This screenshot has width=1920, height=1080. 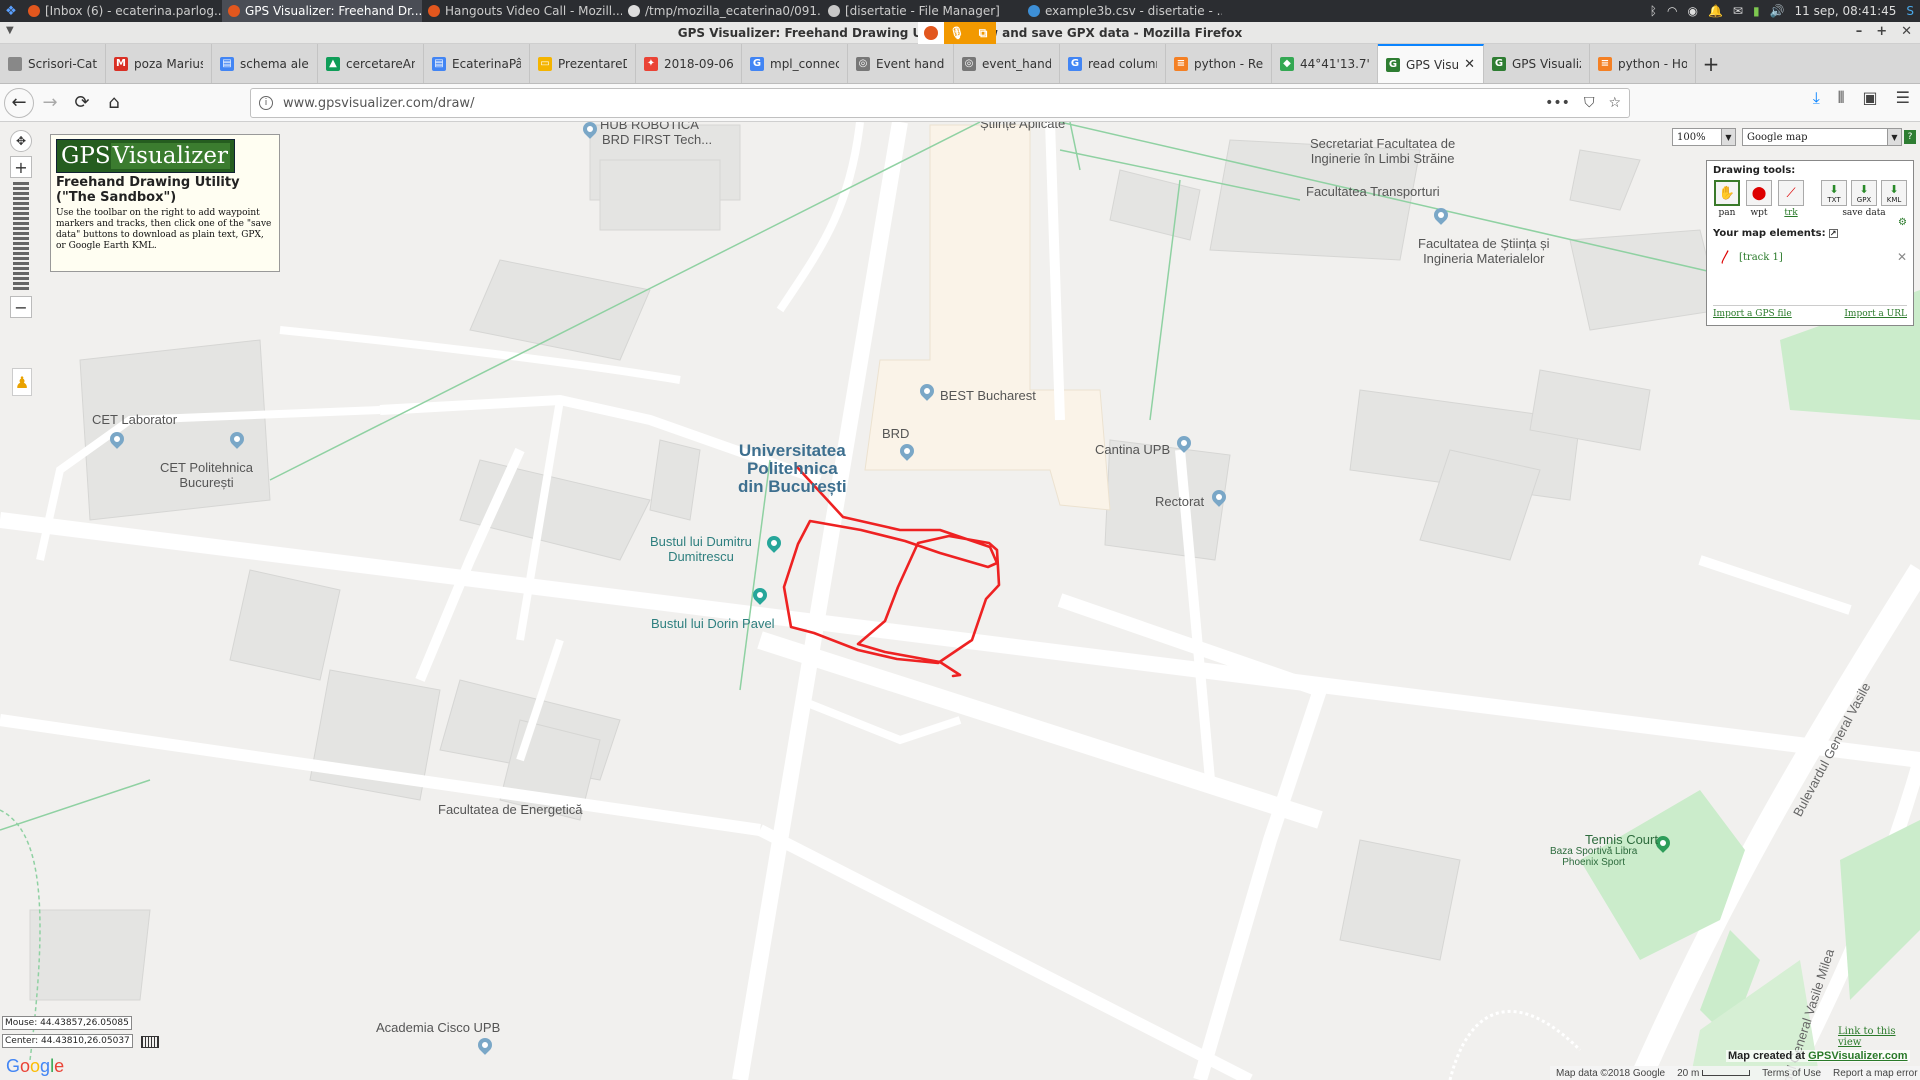 I want to click on browser-tab: Gread column, so click(x=1113, y=63).